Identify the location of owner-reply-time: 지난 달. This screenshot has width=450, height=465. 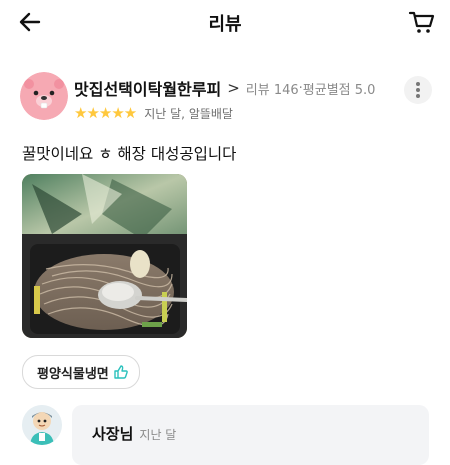
(158, 435).